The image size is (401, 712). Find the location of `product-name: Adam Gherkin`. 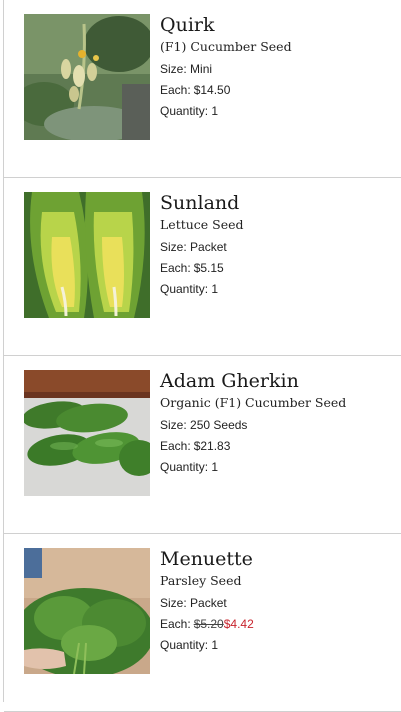

product-name: Adam Gherkin is located at coordinates (278, 381).